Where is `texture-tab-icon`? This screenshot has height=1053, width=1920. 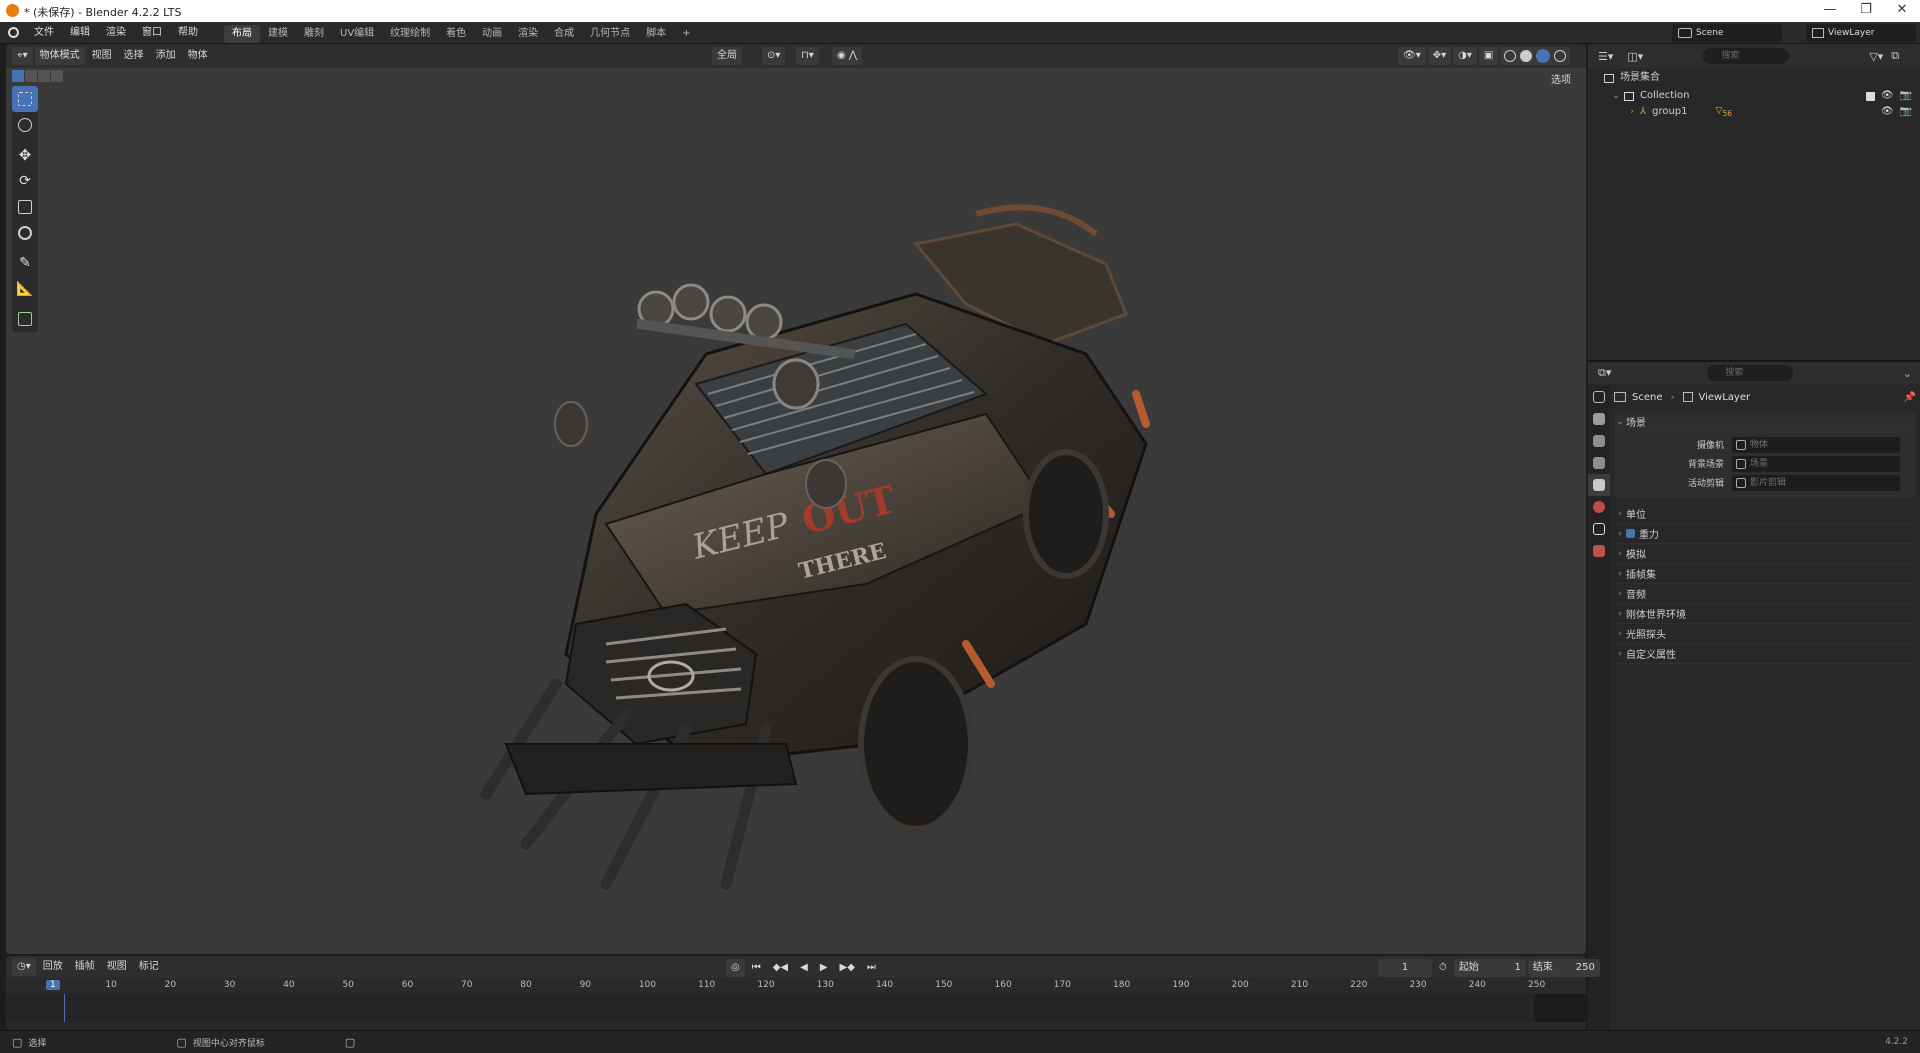
texture-tab-icon is located at coordinates (1599, 551).